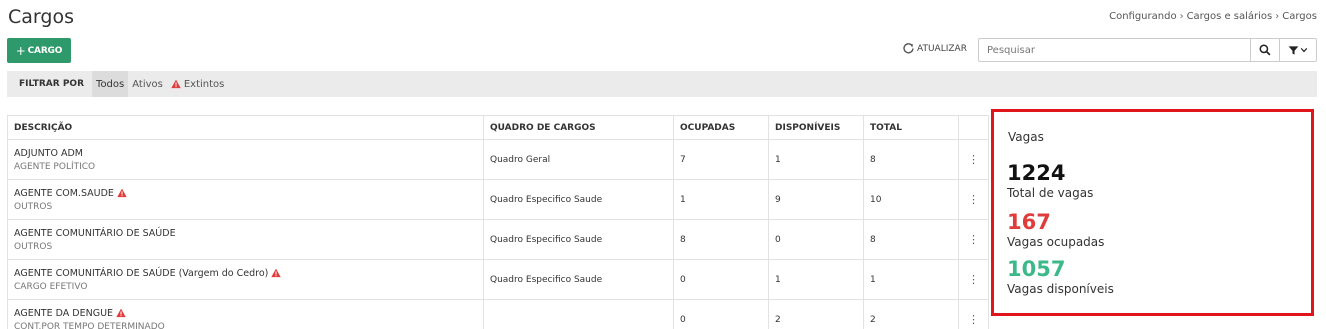 The width and height of the screenshot is (1326, 329). Describe the element at coordinates (1304, 50) in the screenshot. I see `chevron-down-icon` at that location.